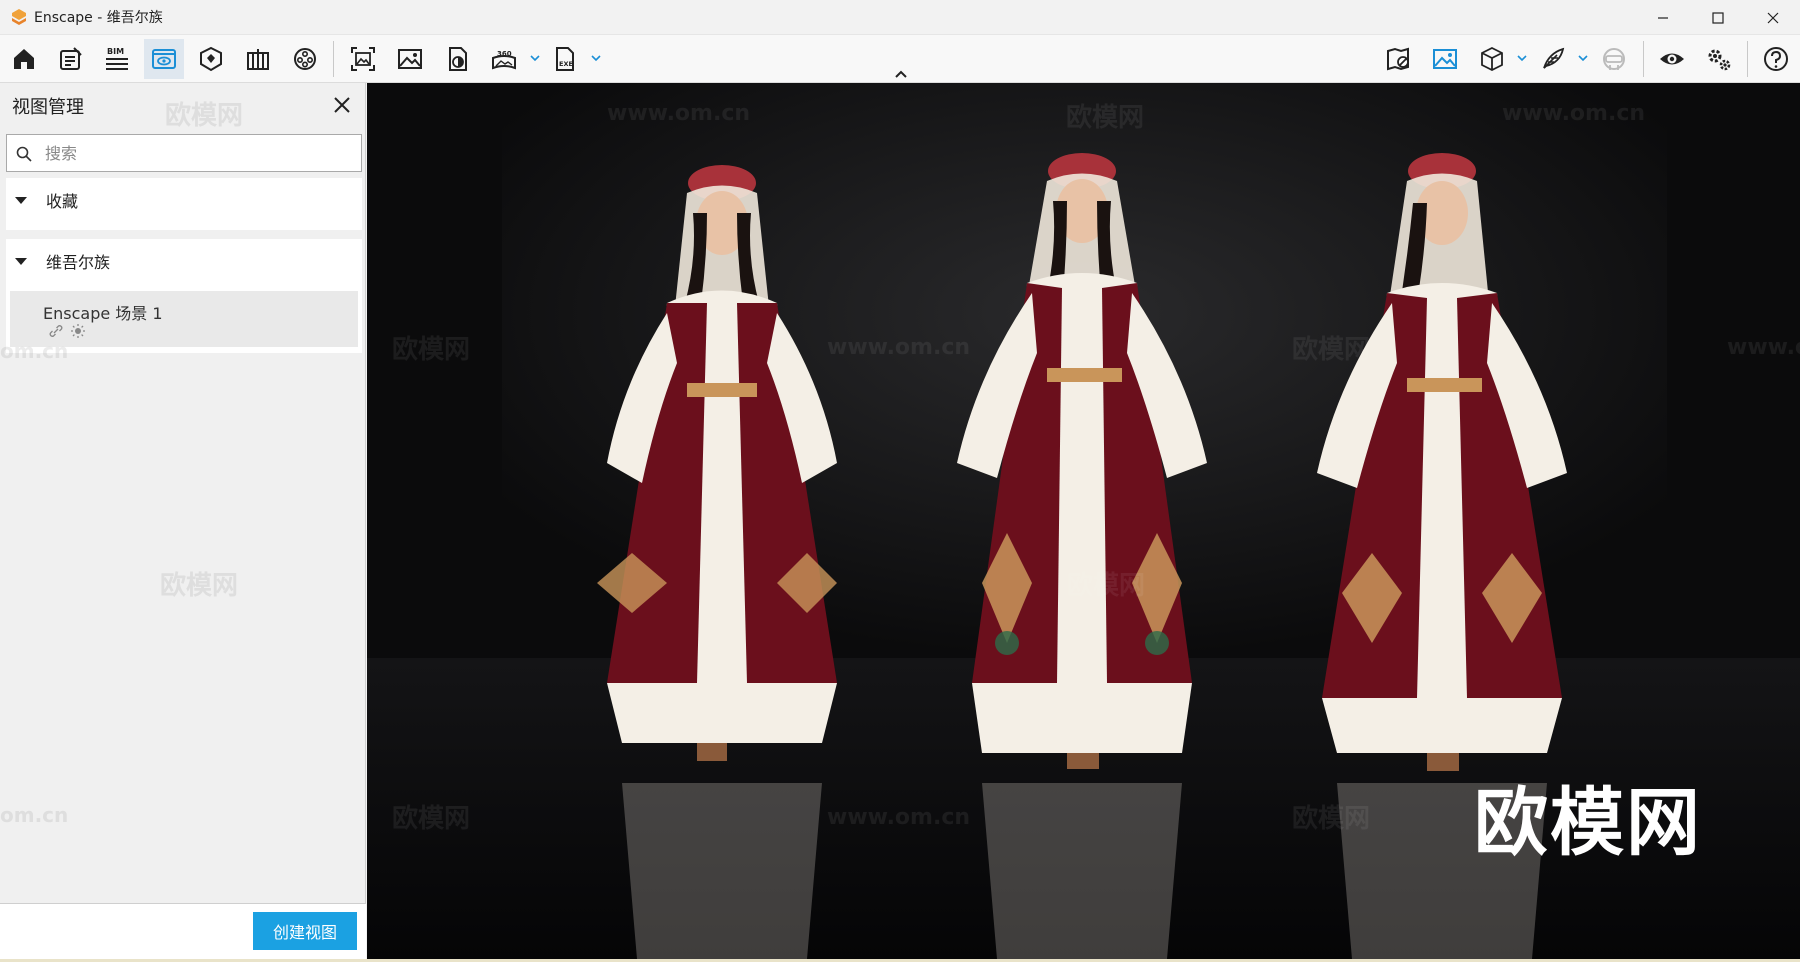  I want to click on help-icon, so click(1776, 59).